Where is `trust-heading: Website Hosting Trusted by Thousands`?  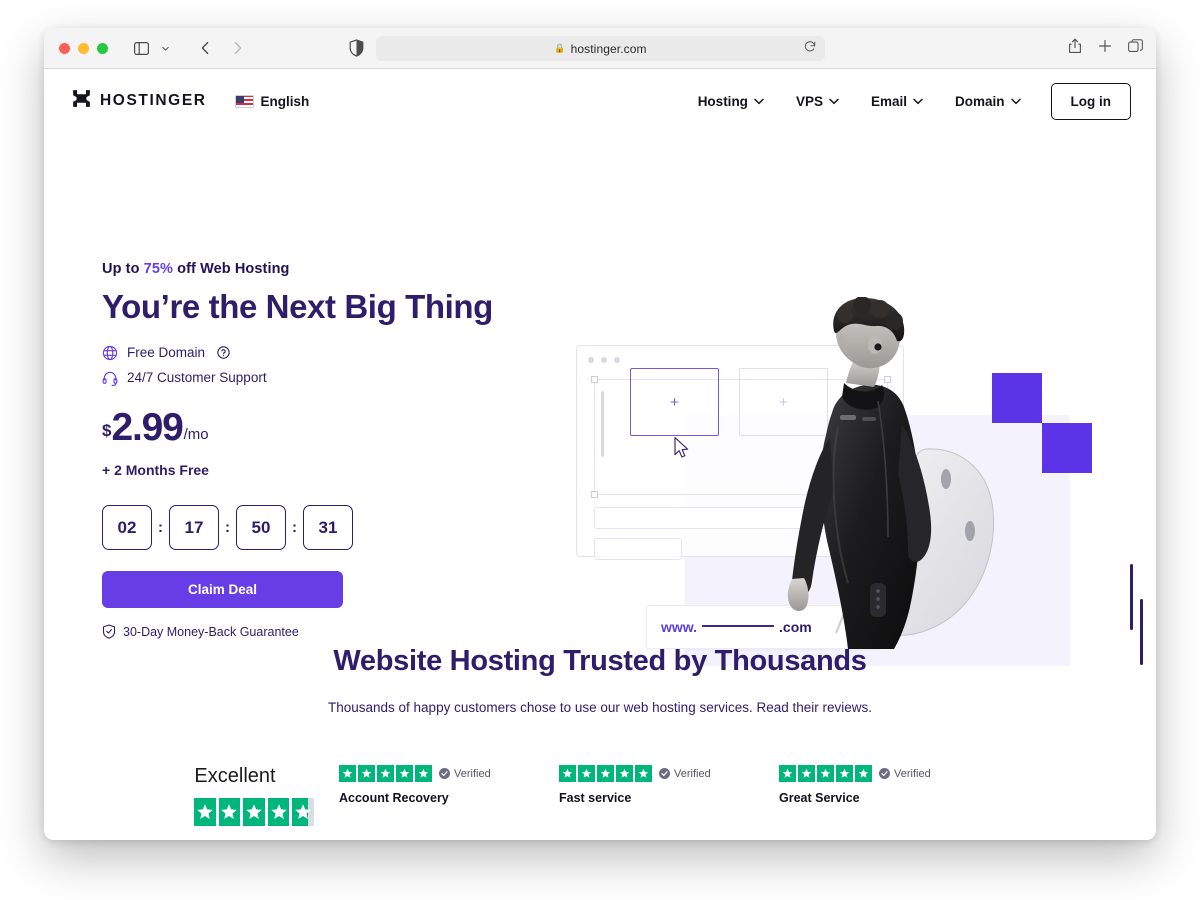
trust-heading: Website Hosting Trusted by Thousands is located at coordinates (600, 661).